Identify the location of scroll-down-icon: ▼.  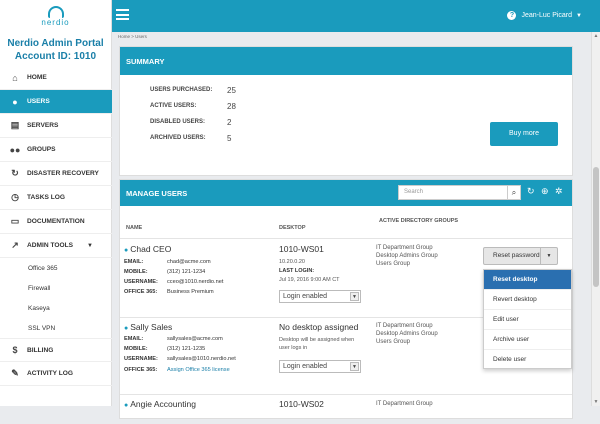
(596, 402).